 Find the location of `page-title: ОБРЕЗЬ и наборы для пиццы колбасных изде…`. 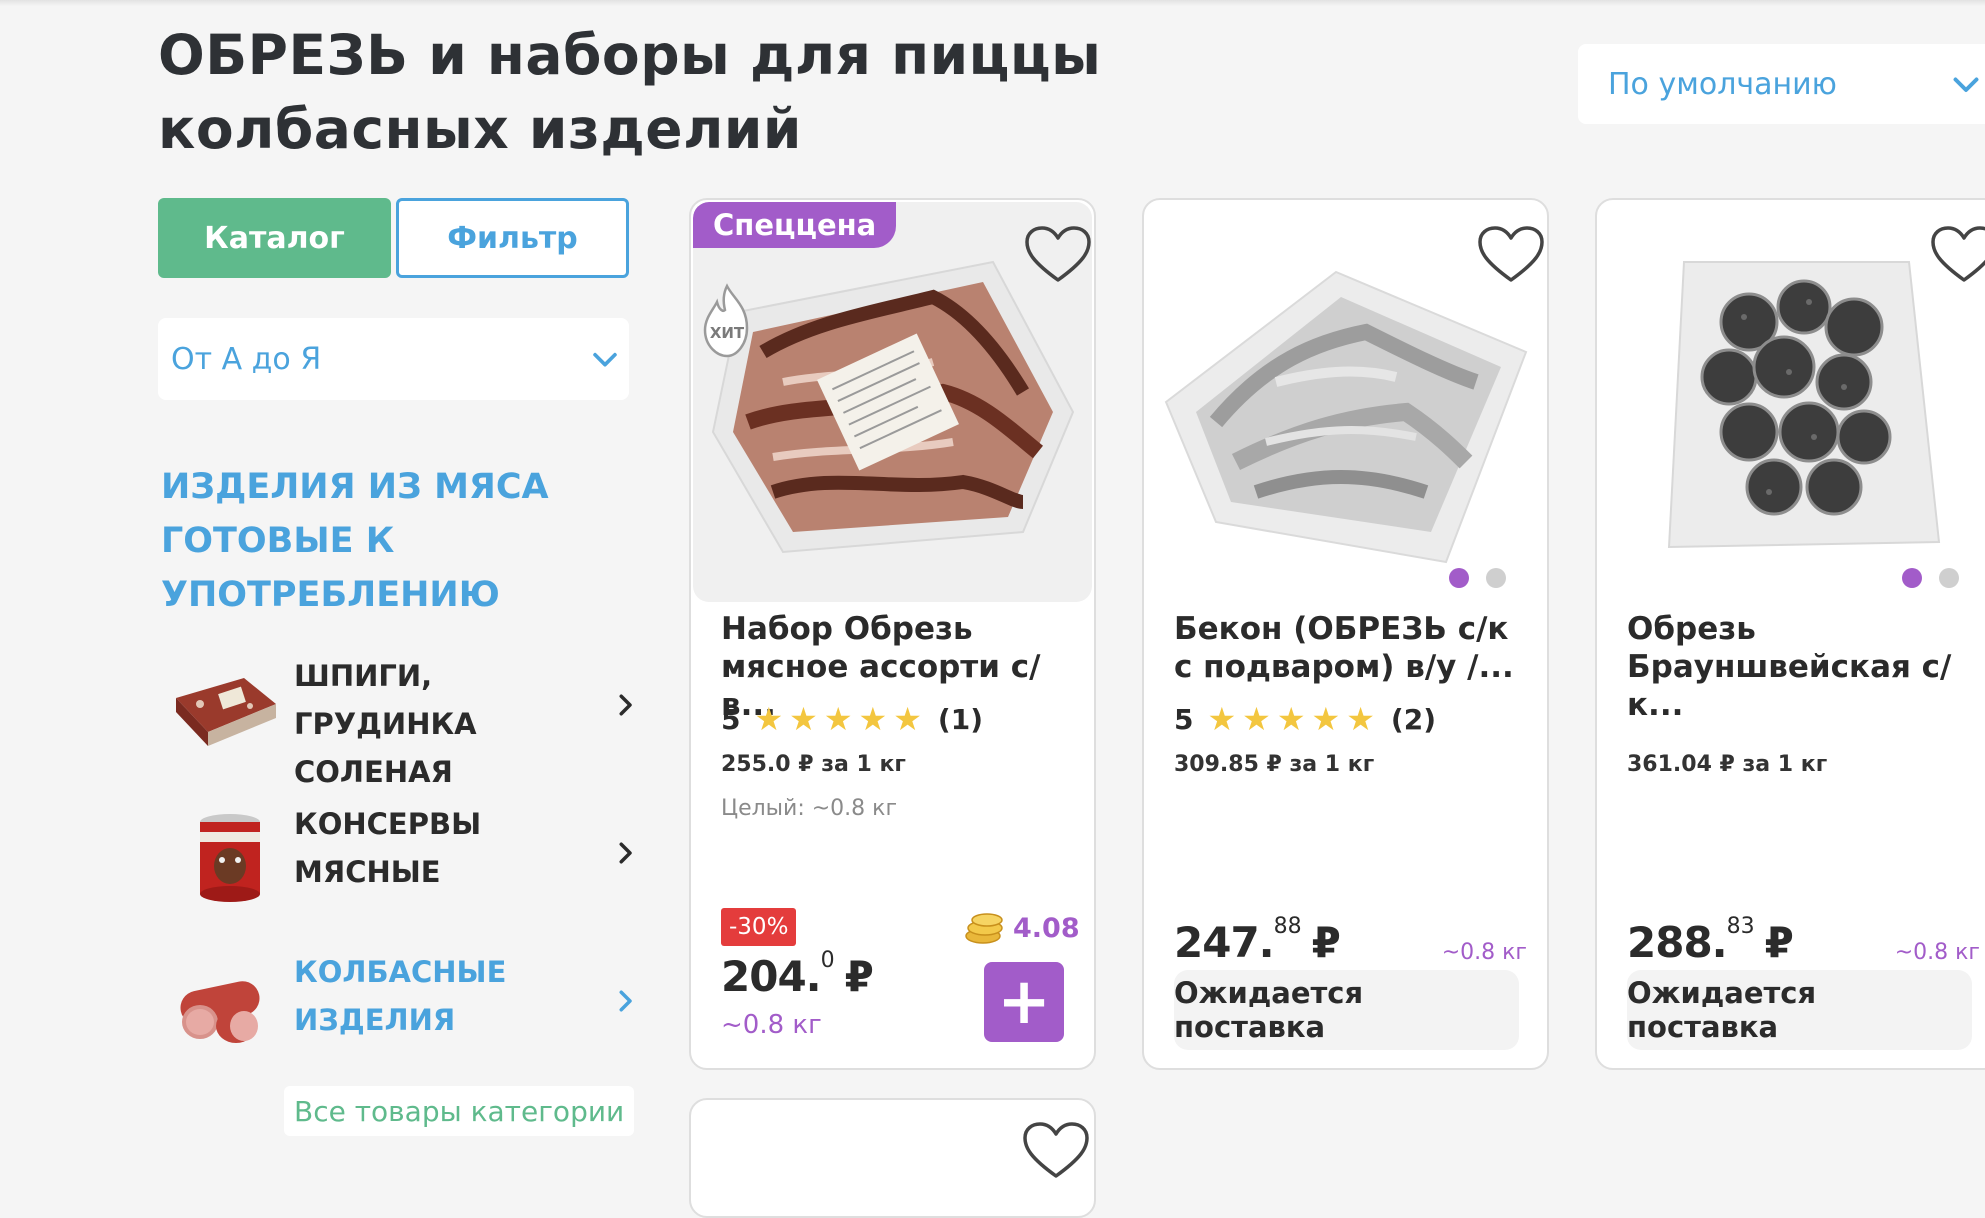

page-title: ОБРЕЗЬ и наборы для пиццы колбасных изде… is located at coordinates (630, 92).